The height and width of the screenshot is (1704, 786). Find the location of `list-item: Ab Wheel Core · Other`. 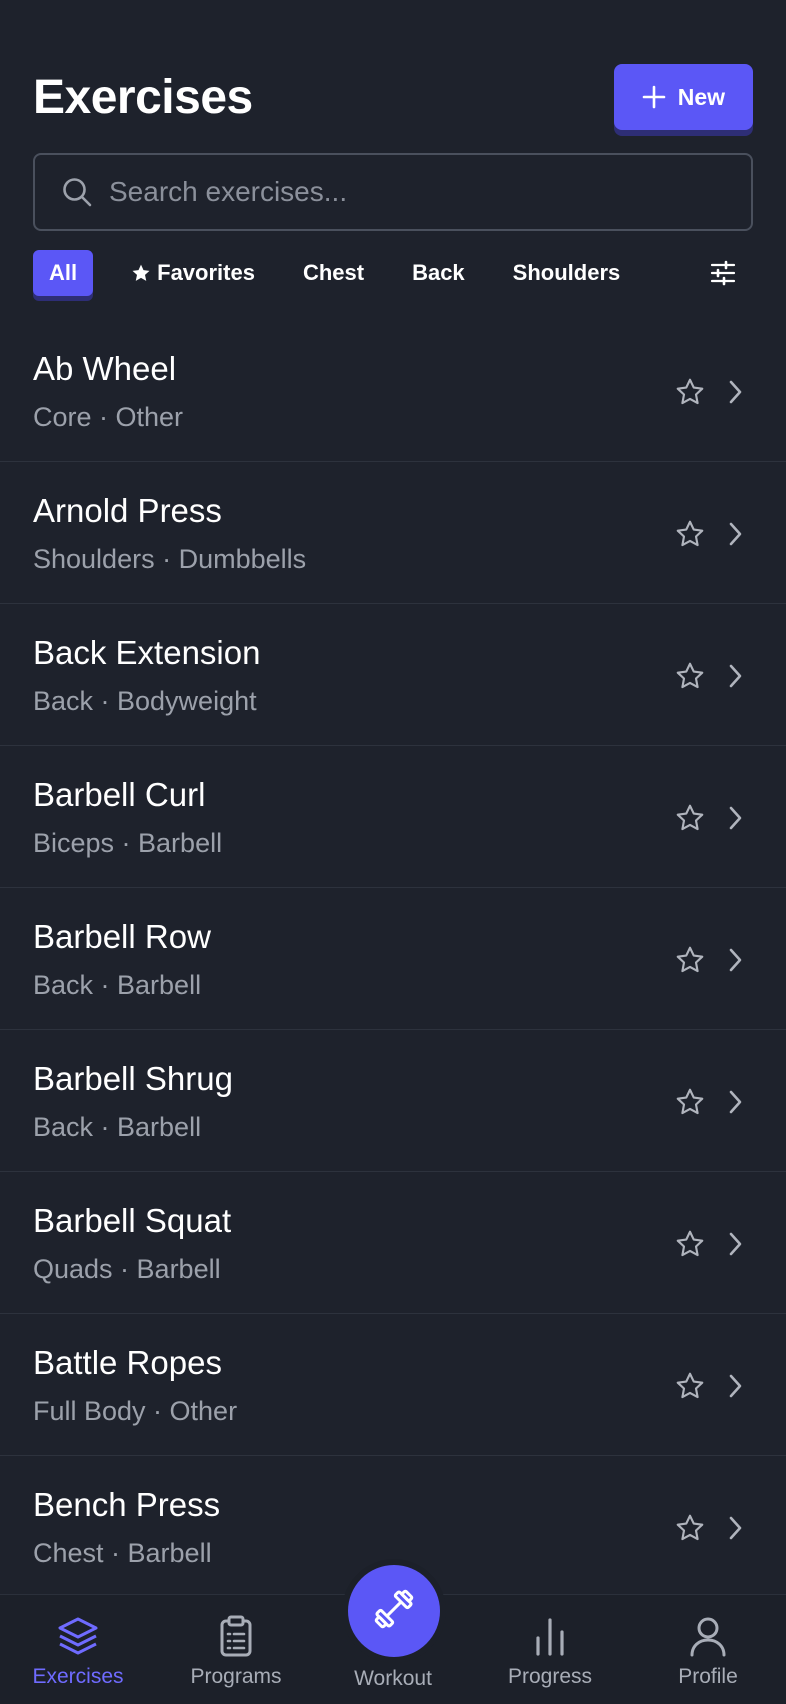

list-item: Ab Wheel Core · Other is located at coordinates (393, 391).